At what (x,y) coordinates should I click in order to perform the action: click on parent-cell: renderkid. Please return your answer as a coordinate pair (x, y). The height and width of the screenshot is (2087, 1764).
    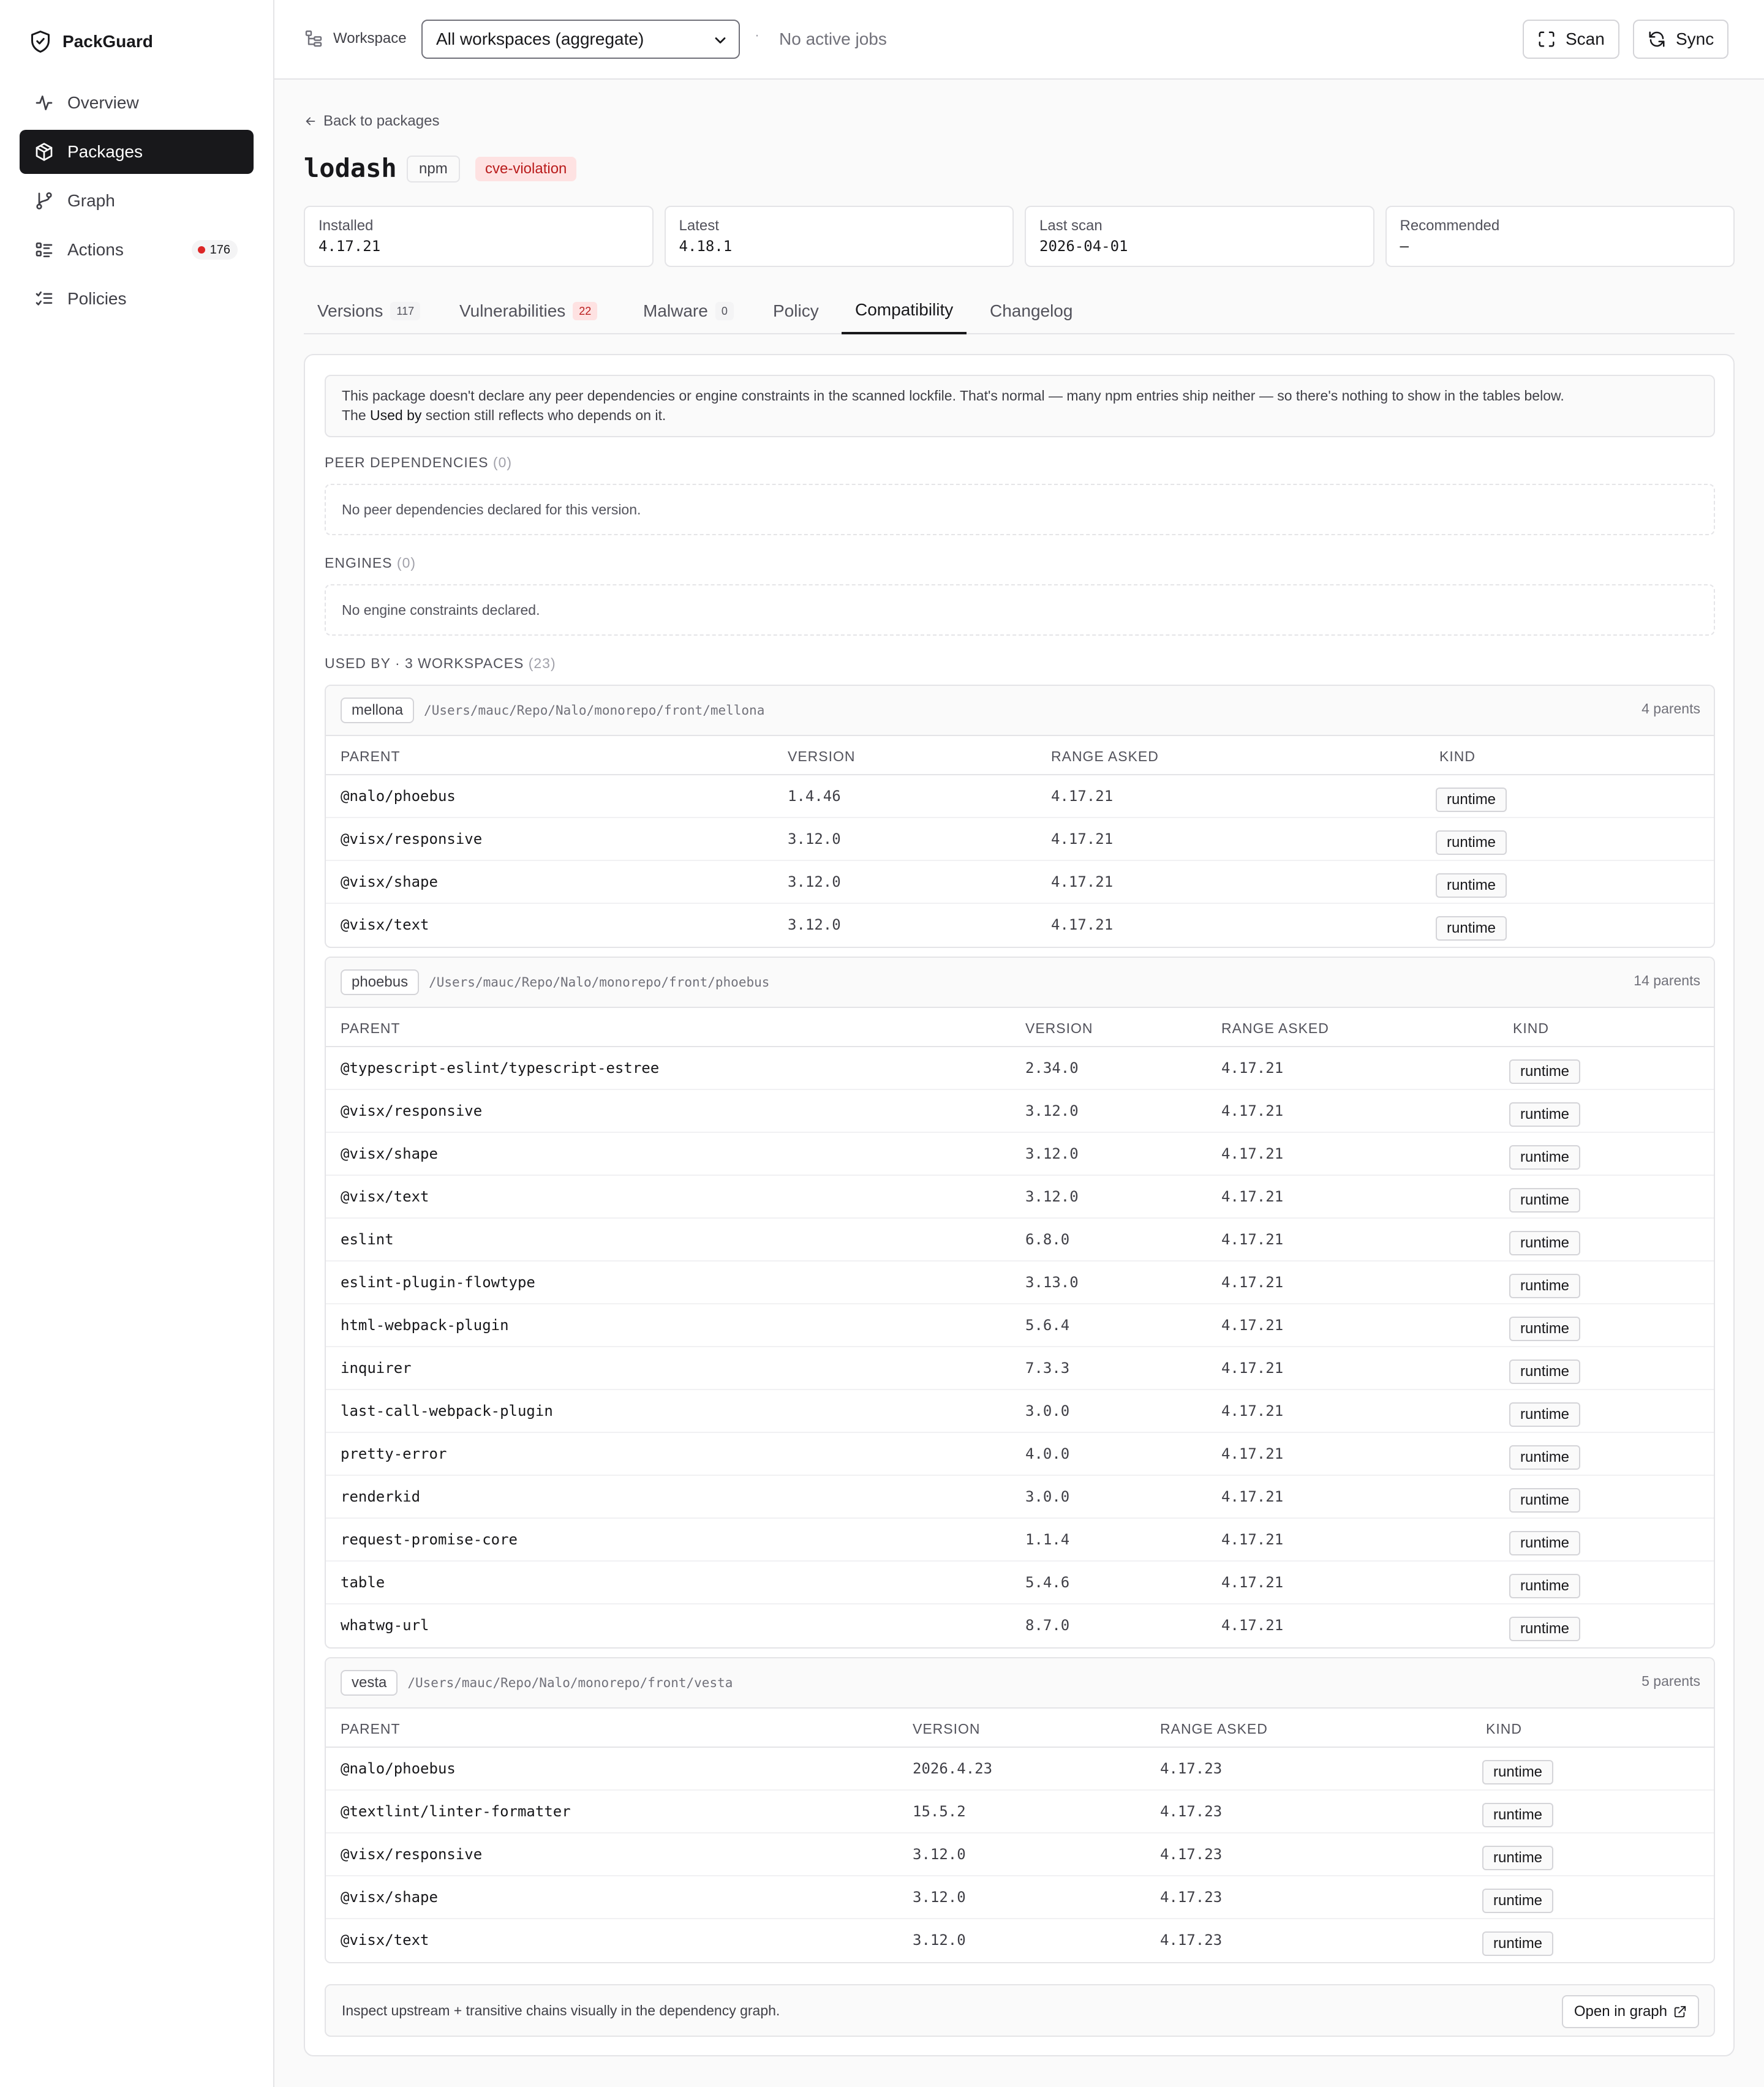
    Looking at the image, I should click on (381, 1497).